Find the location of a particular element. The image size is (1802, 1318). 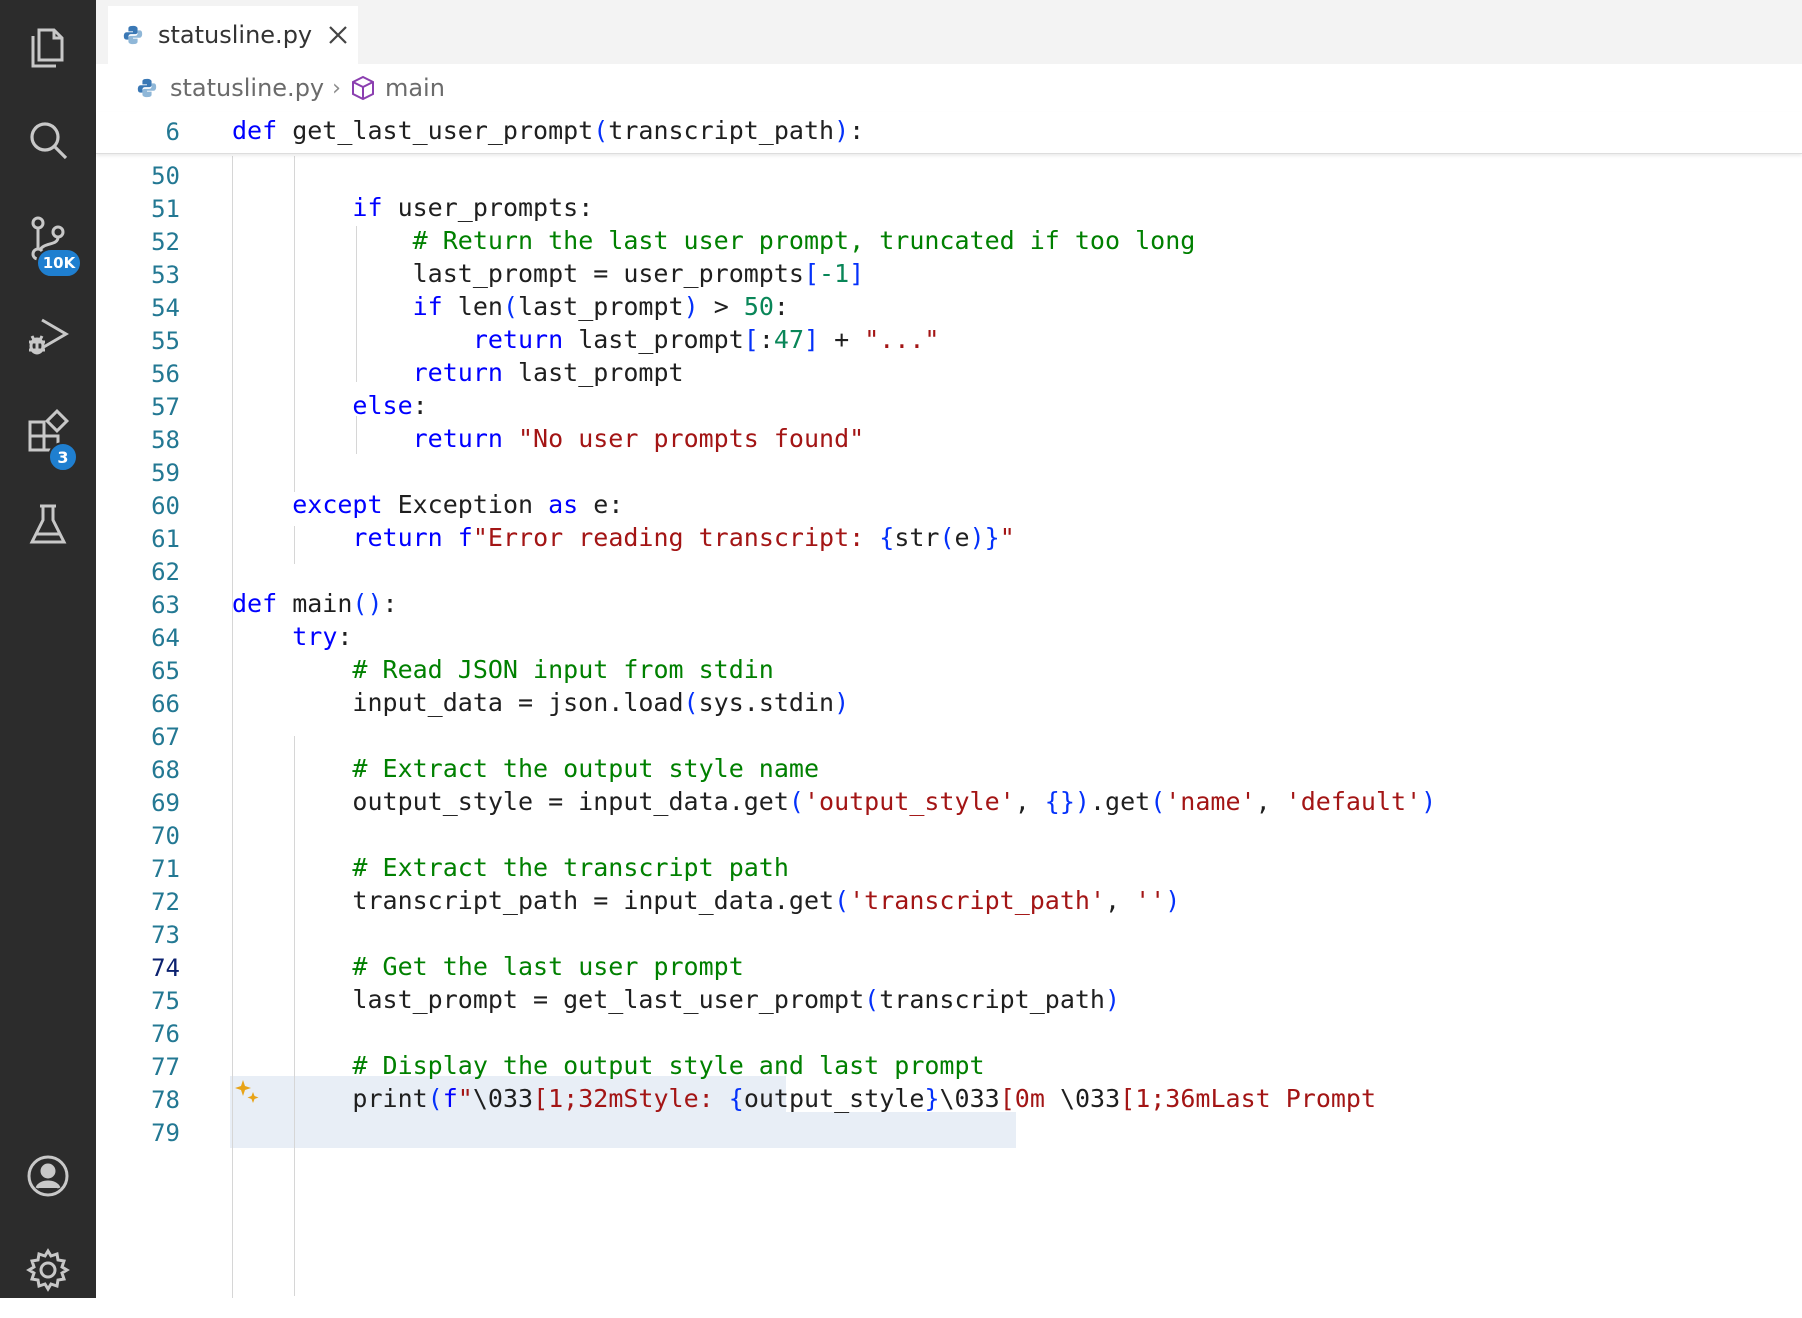

code-line: last_prompt = user_prompts[-1] is located at coordinates (548, 273).